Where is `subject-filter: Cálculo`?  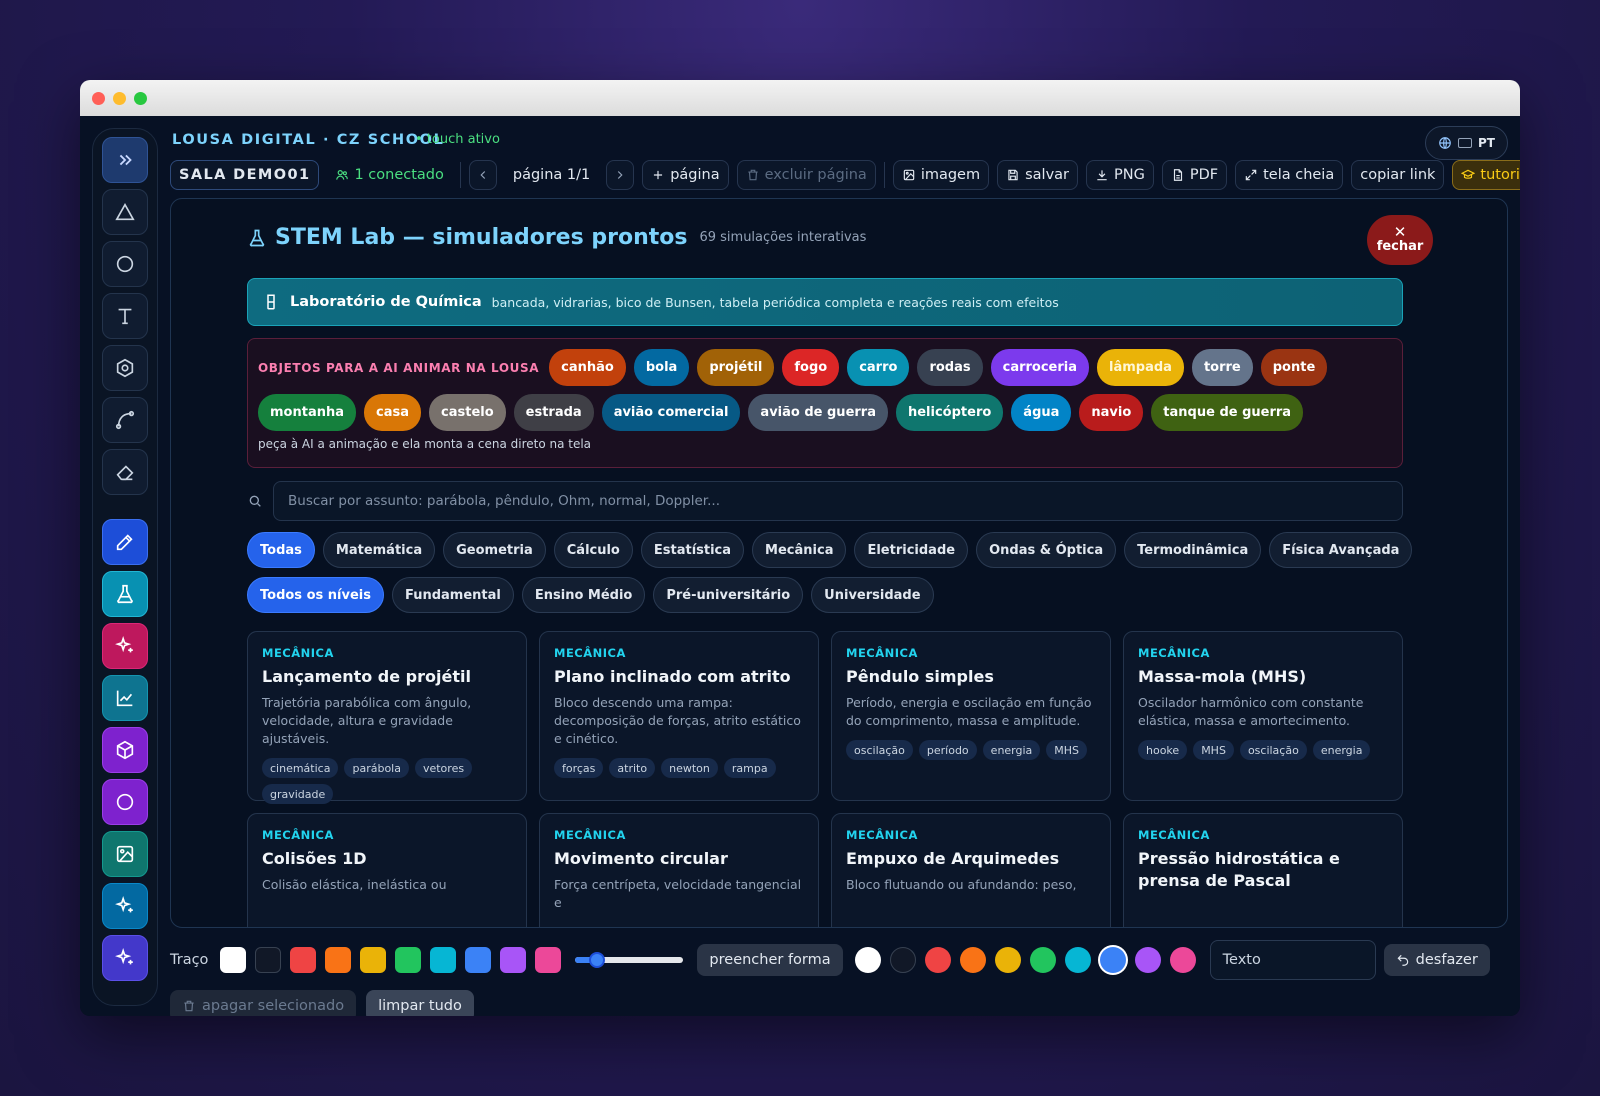
subject-filter: Cálculo is located at coordinates (593, 550).